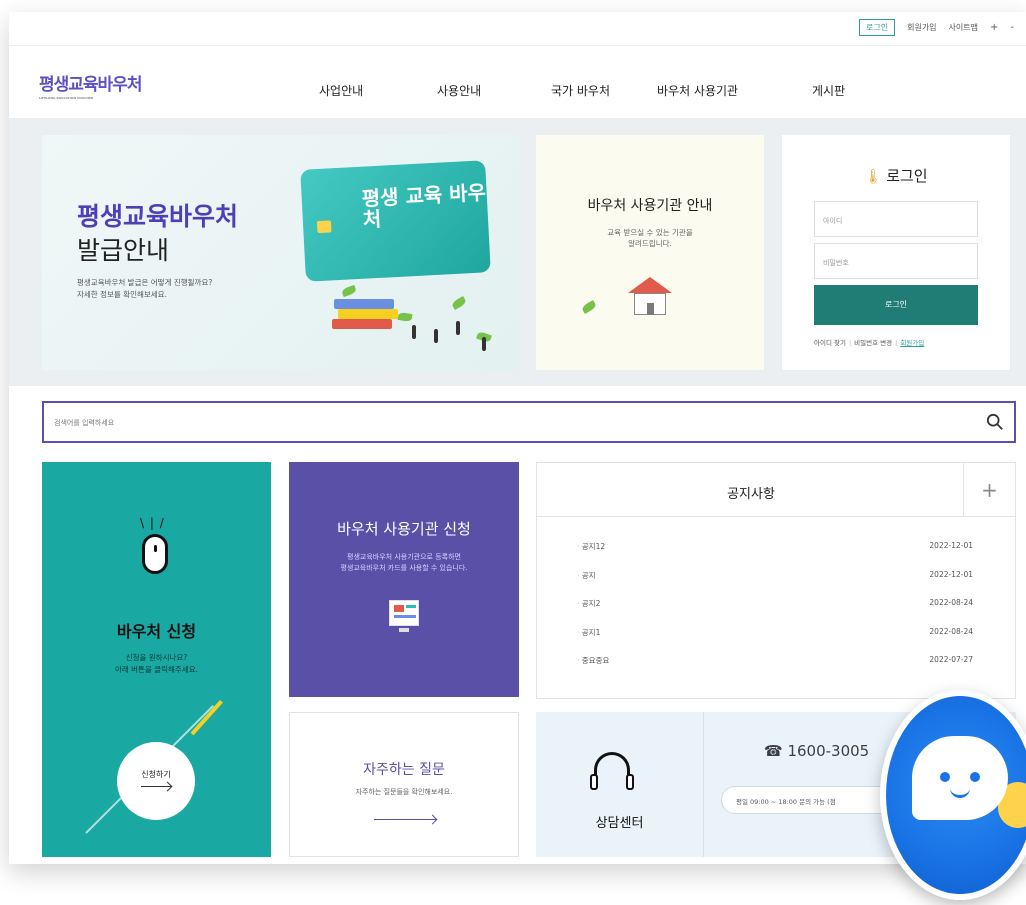  Describe the element at coordinates (144, 289) in the screenshot. I see `banner-description: 평생교육바우처 발급은 어떻게 진행될까요? 자세한 정보를 확인해보세요.` at that location.